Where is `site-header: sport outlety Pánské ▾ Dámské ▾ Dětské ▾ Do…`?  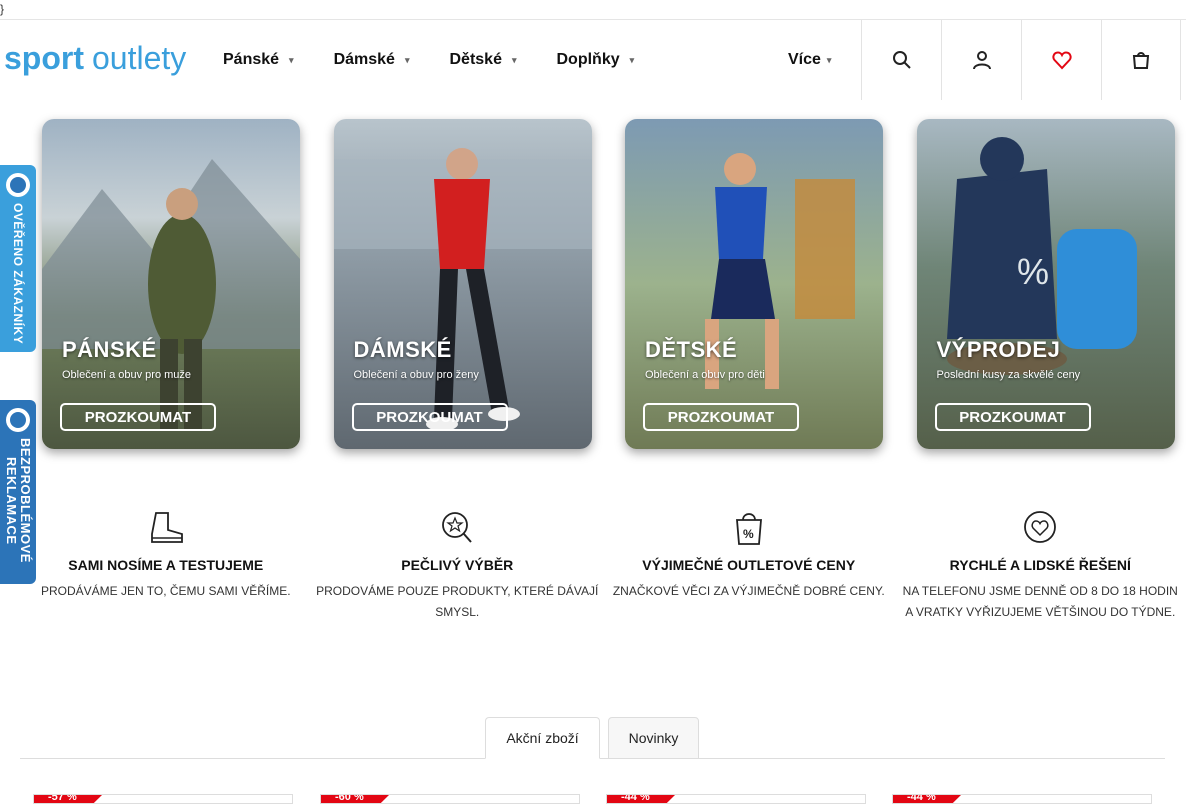 site-header: sport outlety Pánské ▾ Dámské ▾ Dětské ▾ Do… is located at coordinates (593, 59).